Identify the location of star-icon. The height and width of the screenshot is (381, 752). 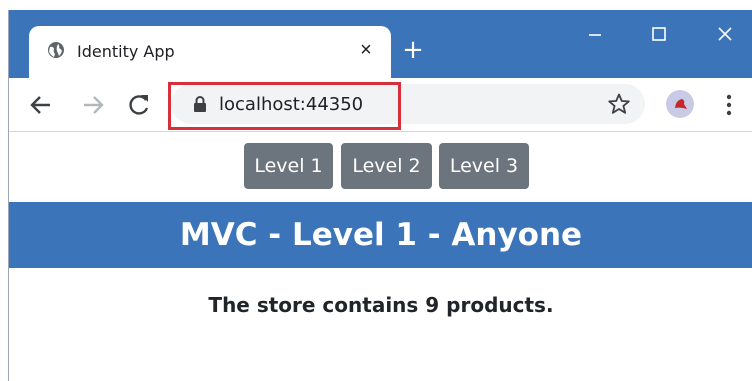
(619, 104).